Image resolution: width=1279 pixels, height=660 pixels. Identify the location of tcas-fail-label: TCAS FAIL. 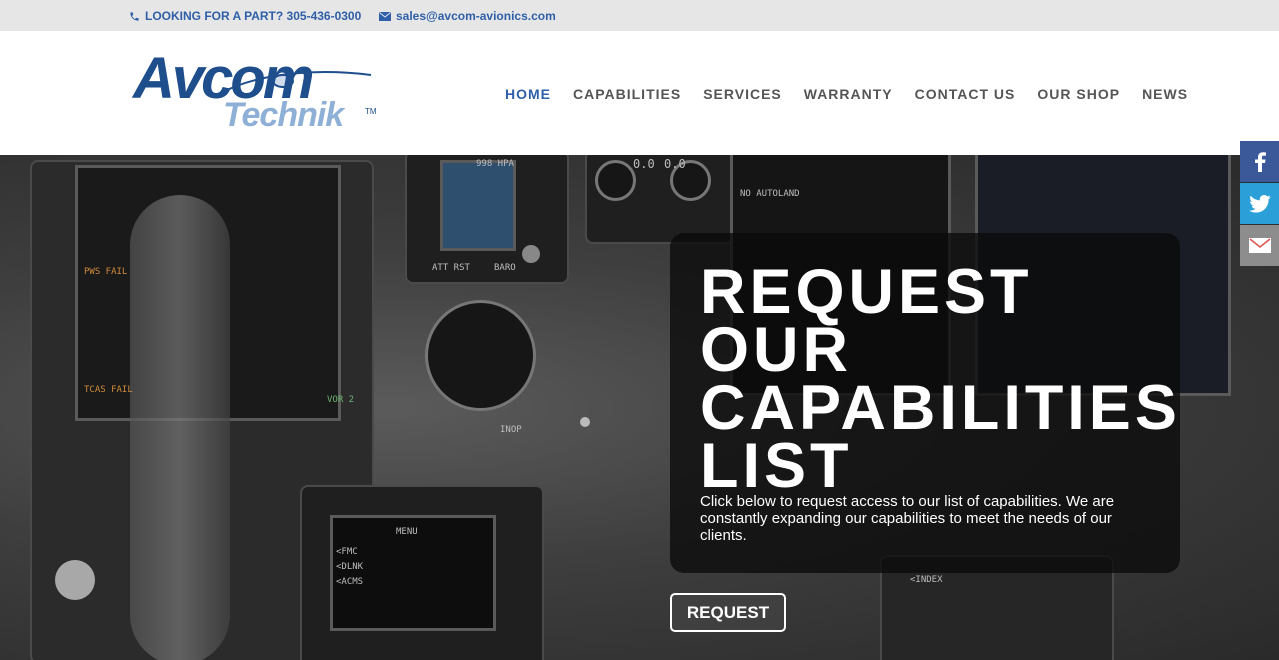
(108, 390).